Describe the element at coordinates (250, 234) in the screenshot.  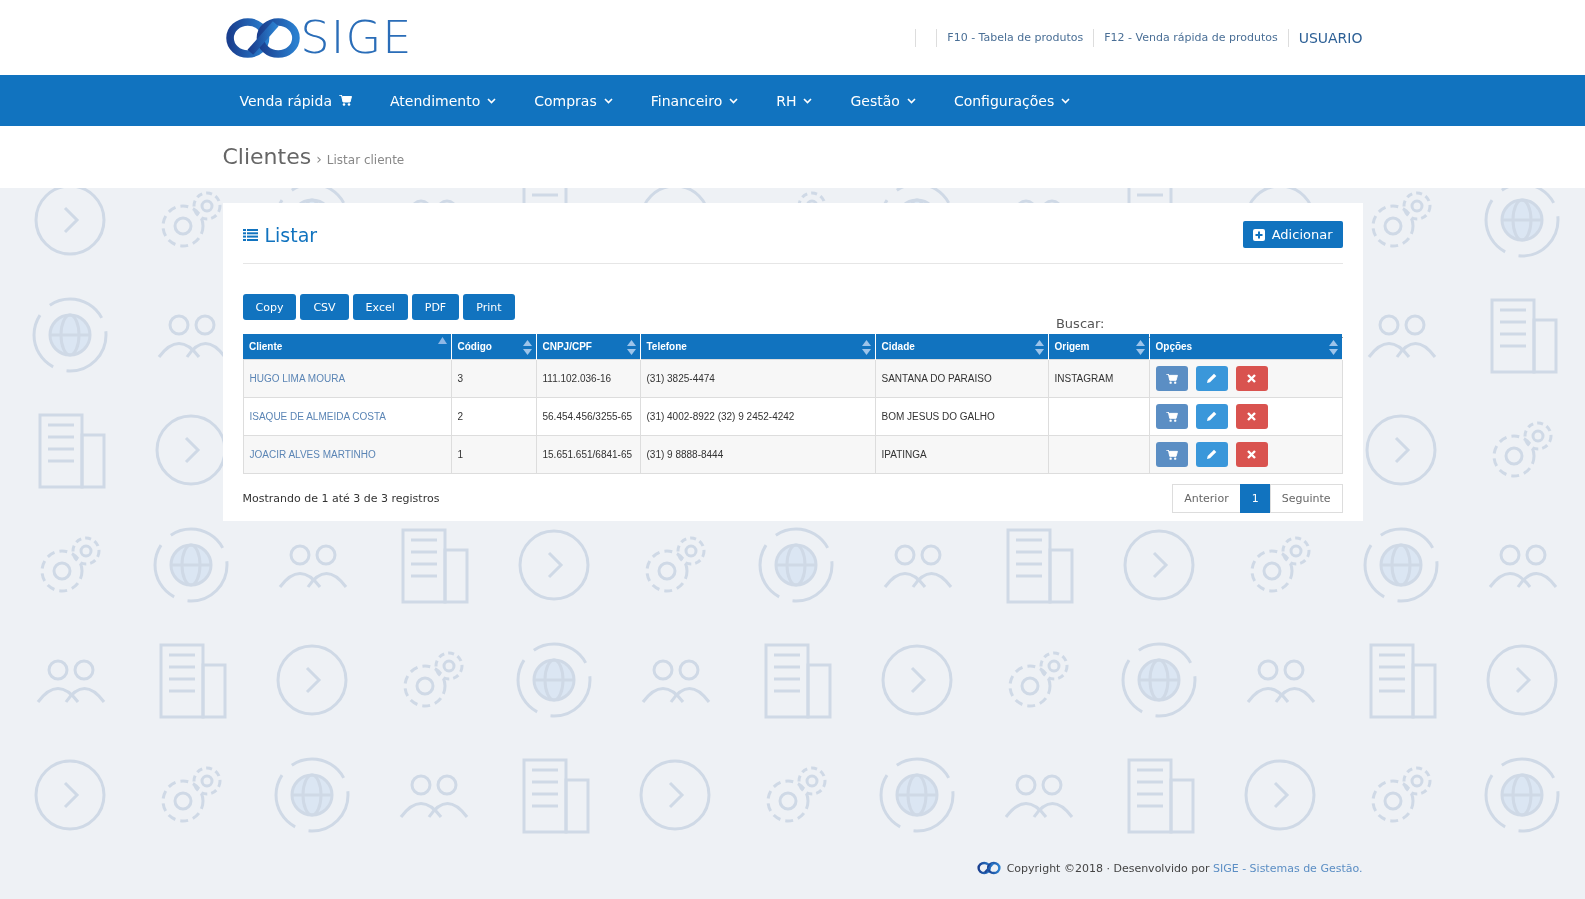
I see `list-icon` at that location.